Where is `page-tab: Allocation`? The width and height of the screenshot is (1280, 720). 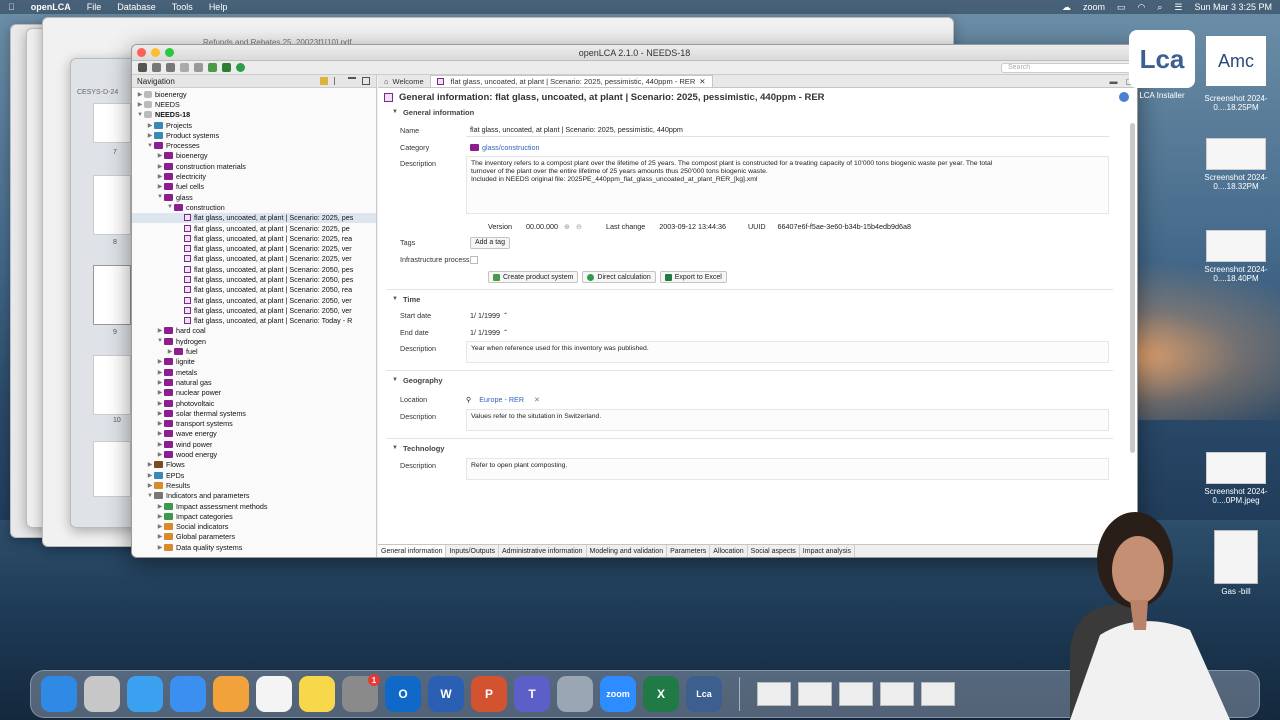 page-tab: Allocation is located at coordinates (729, 551).